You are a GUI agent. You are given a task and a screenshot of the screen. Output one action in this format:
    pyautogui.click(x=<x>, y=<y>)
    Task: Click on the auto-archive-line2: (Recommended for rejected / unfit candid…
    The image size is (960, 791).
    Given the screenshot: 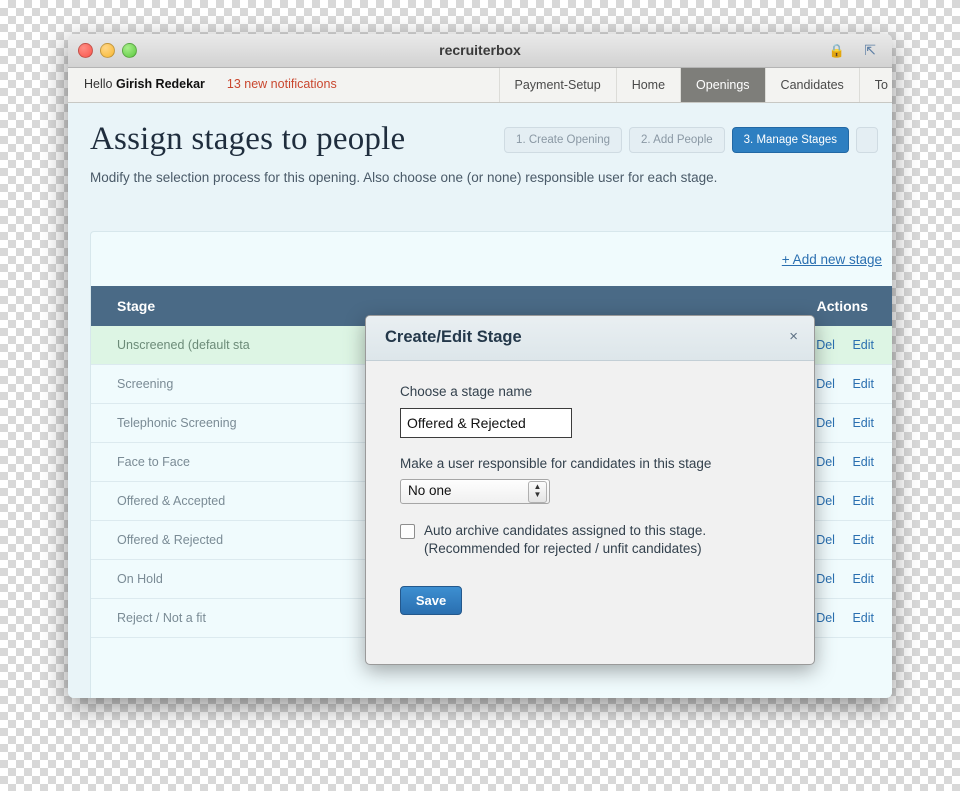 What is the action you would take?
    pyautogui.click(x=563, y=548)
    